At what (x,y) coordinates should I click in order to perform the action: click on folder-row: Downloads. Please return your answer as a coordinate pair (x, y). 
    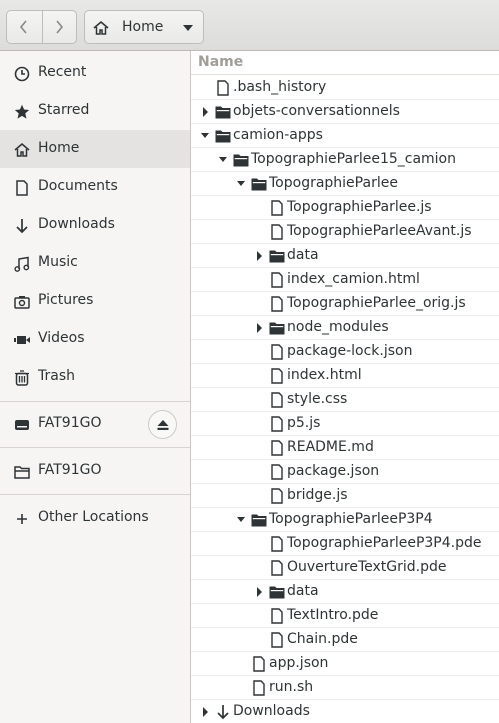
    Looking at the image, I should click on (345, 711).